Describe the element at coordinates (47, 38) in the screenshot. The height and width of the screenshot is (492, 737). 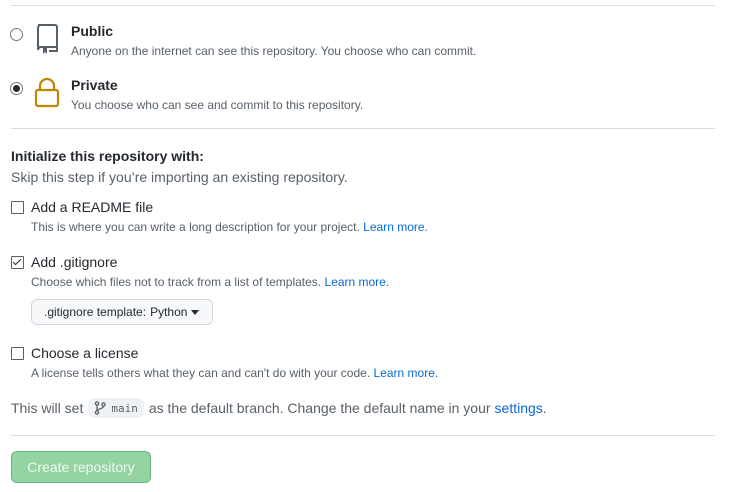
I see `repo-icon` at that location.